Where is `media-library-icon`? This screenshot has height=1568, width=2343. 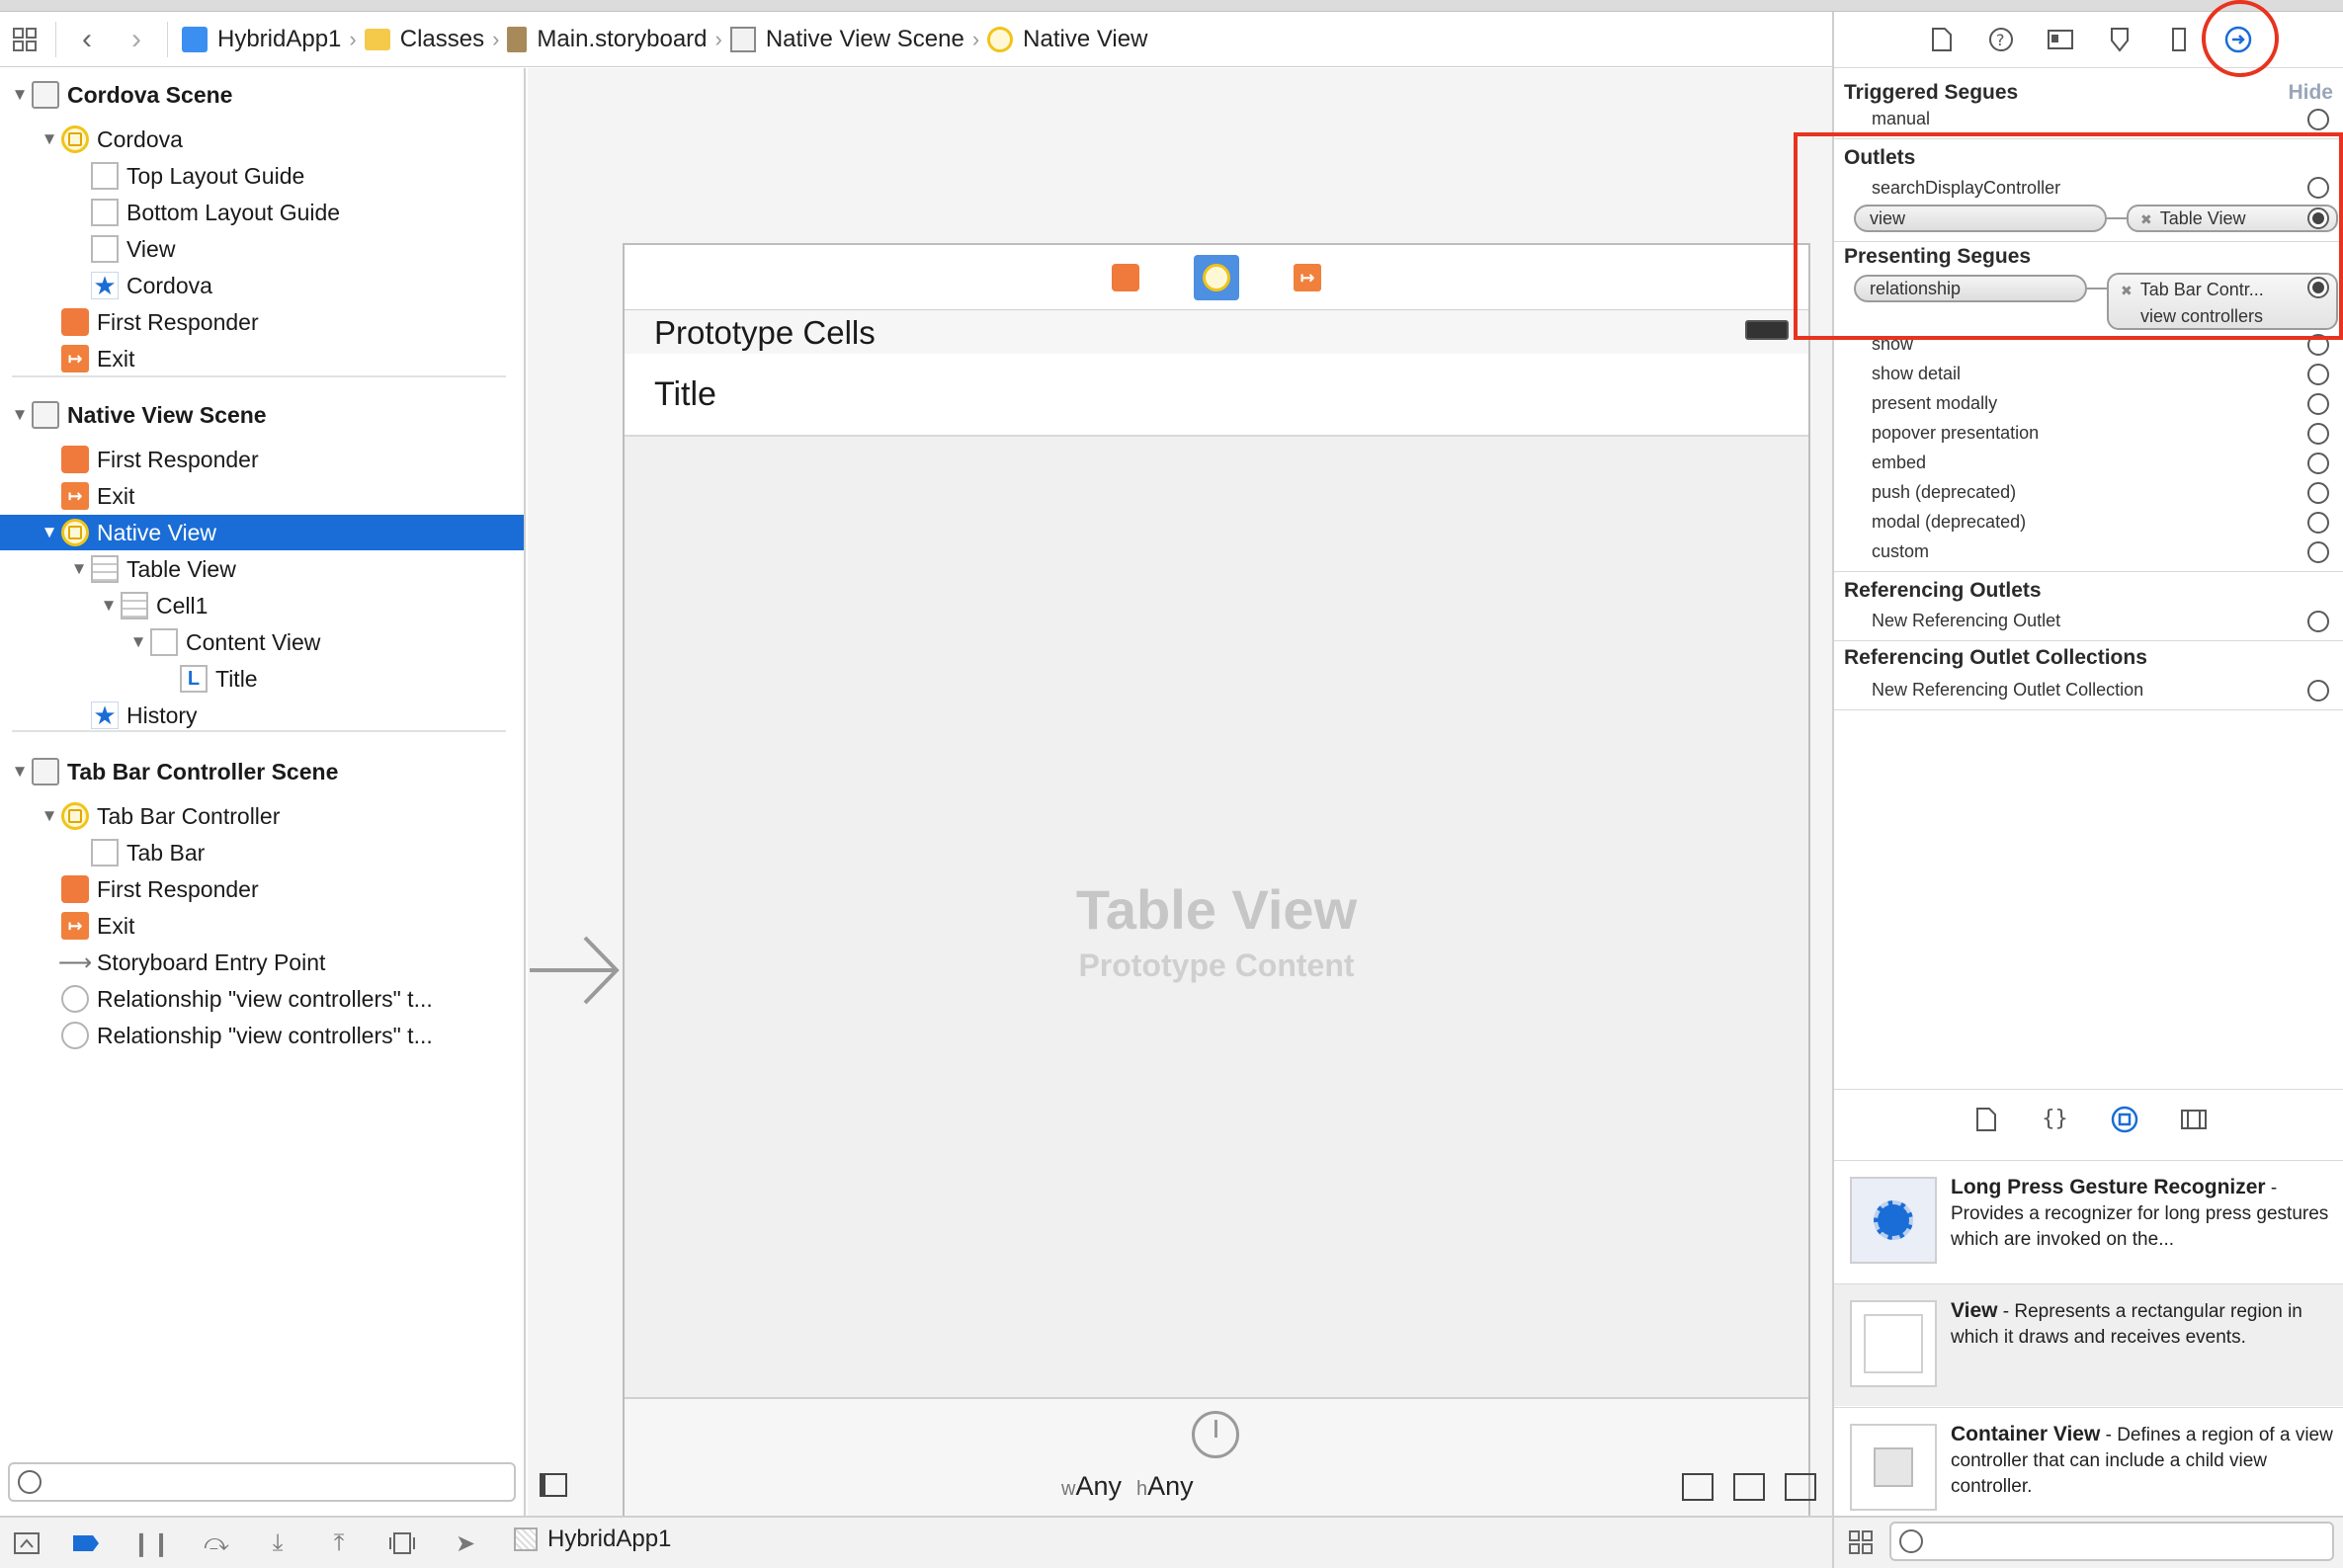 media-library-icon is located at coordinates (2194, 1119).